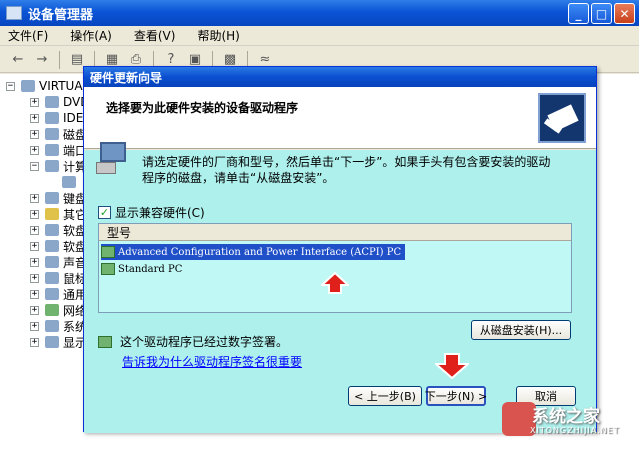  I want to click on keyboard-icon, so click(52, 198).